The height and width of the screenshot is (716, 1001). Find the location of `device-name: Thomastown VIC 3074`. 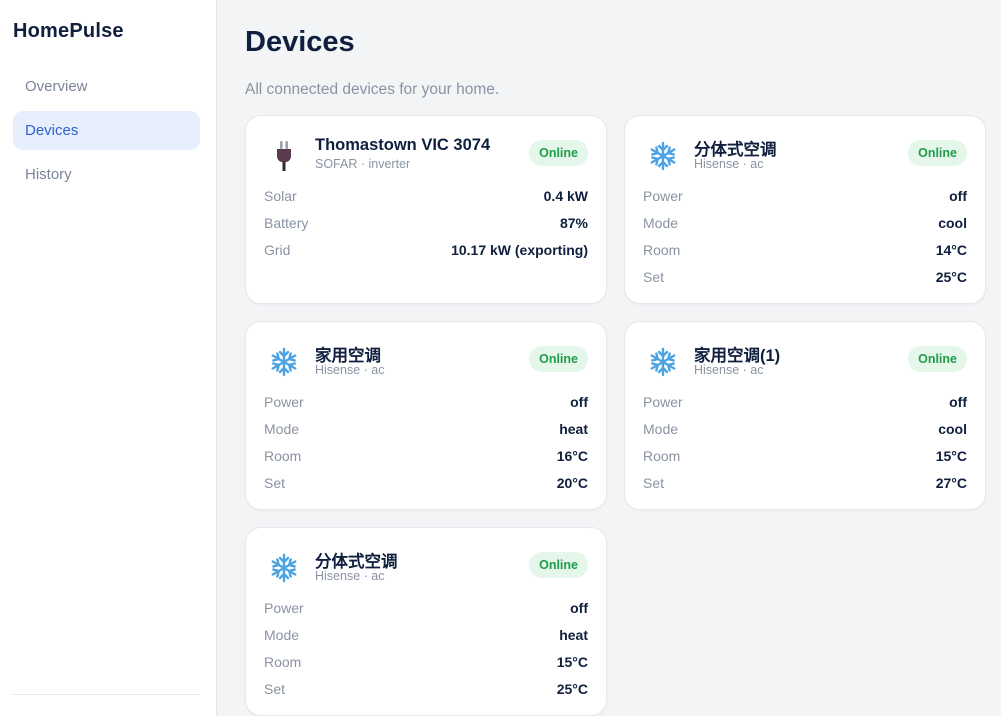

device-name: Thomastown VIC 3074 is located at coordinates (403, 145).